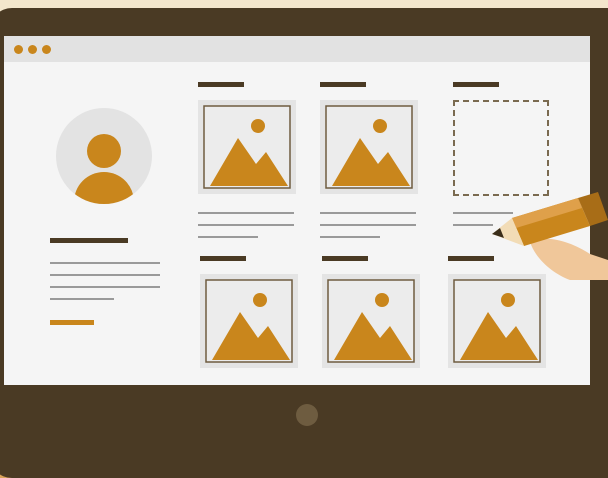 This screenshot has width=608, height=478. Describe the element at coordinates (104, 151) in the screenshot. I see `avatar-head` at that location.